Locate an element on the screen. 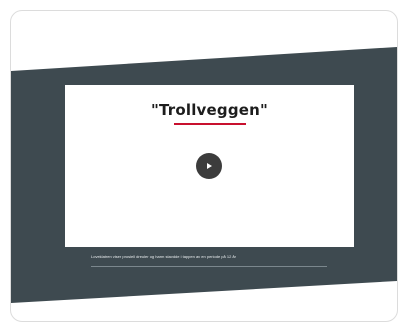 This screenshot has height=322, width=408. title-underline is located at coordinates (210, 124).